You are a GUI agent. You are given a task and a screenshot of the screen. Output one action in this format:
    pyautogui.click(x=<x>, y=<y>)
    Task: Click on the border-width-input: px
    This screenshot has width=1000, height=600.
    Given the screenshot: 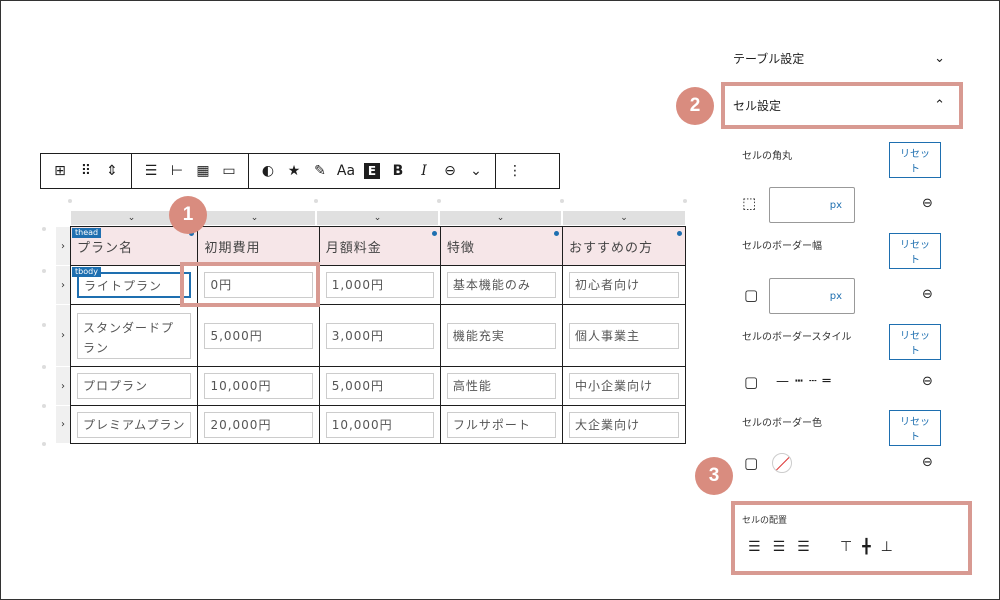 What is the action you would take?
    pyautogui.click(x=812, y=296)
    